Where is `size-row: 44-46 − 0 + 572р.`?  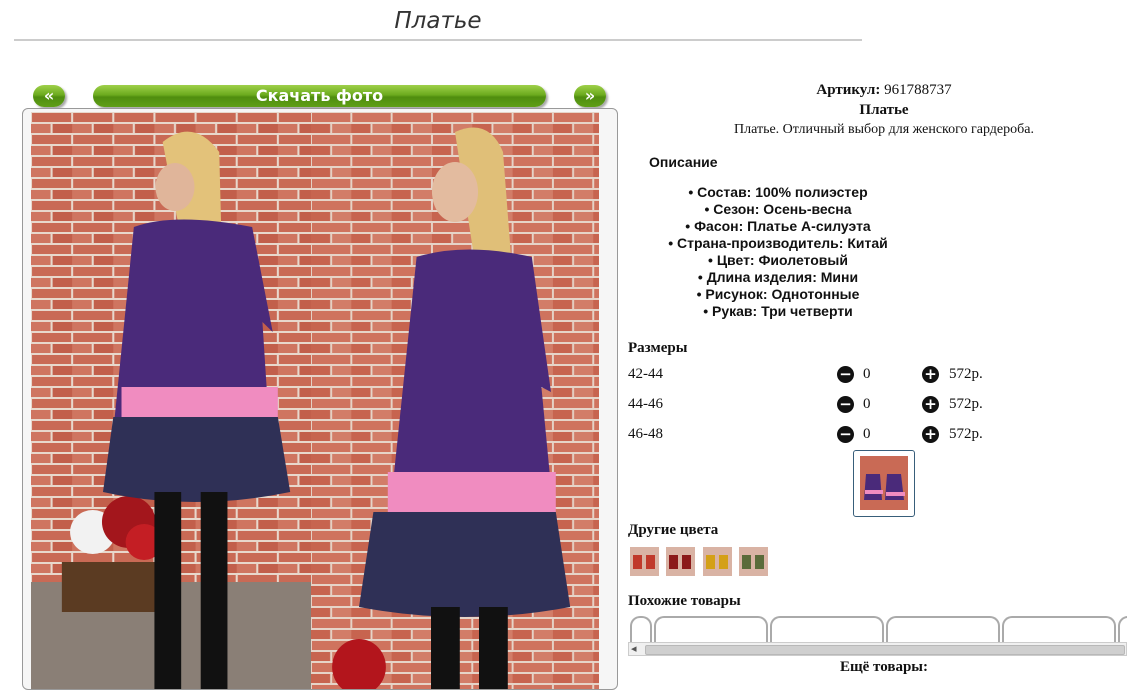
size-row: 44-46 − 0 + 572р. is located at coordinates (868, 406).